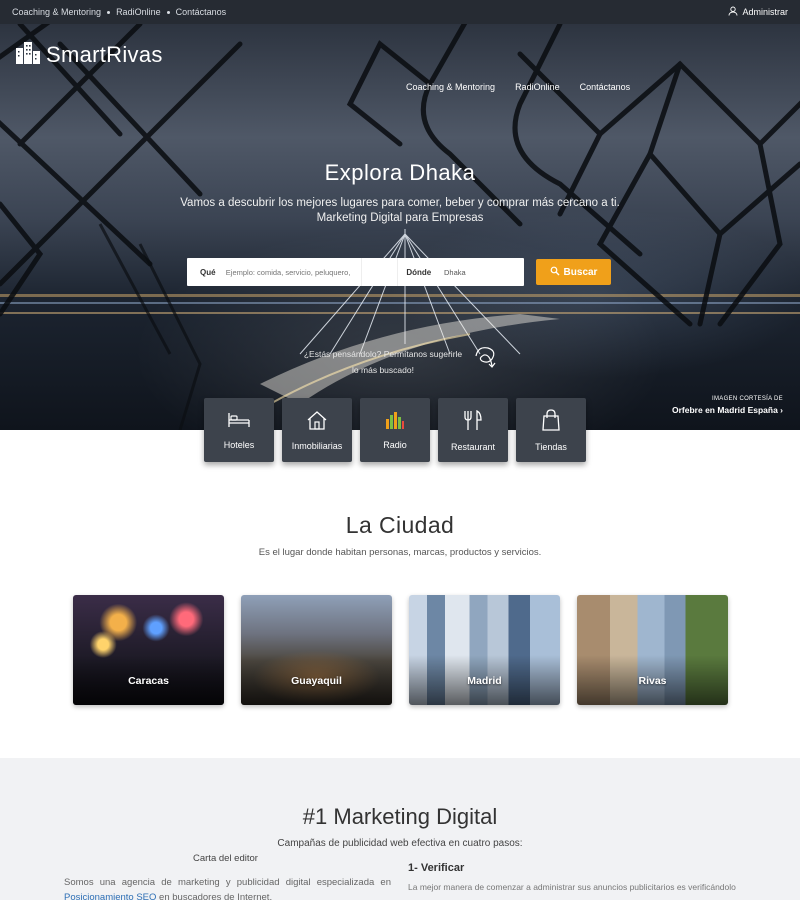 This screenshot has height=900, width=800. What do you see at coordinates (239, 422) in the screenshot?
I see `bed-icon` at bounding box center [239, 422].